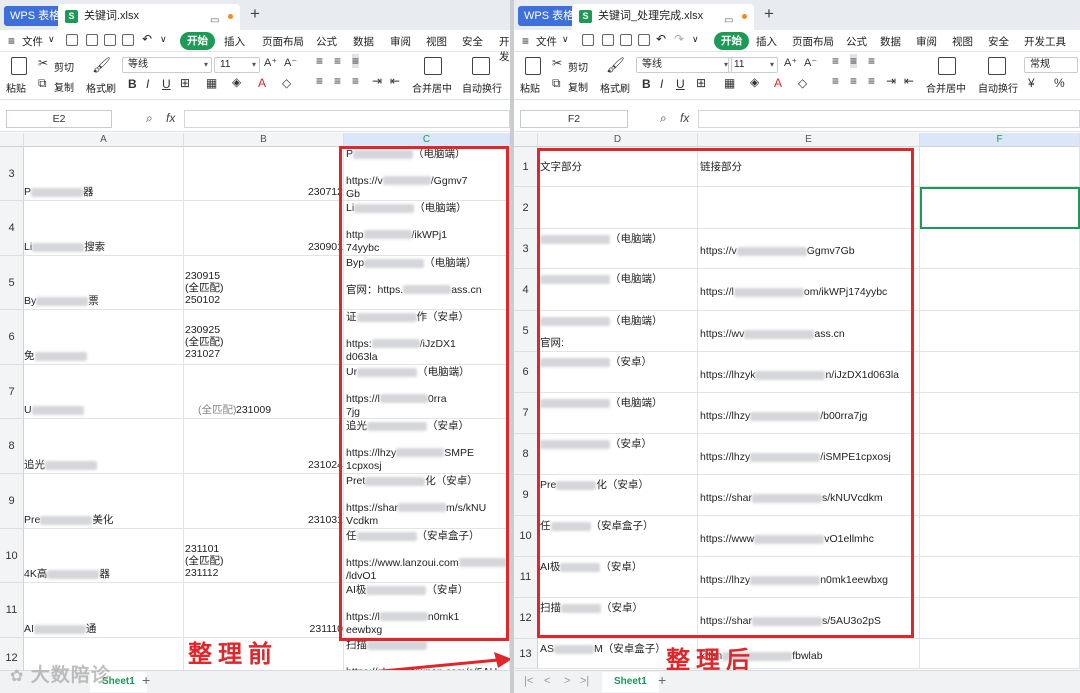 Image resolution: width=1080 pixels, height=693 pixels. I want to click on hamburger-icon: ≡, so click(525, 41).